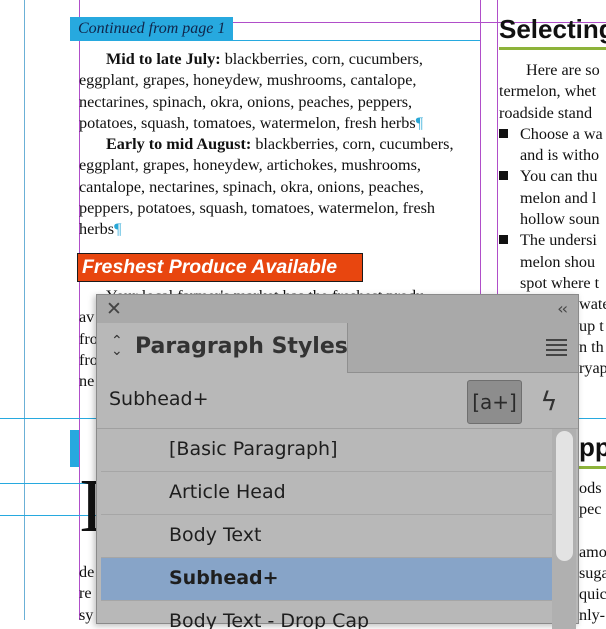  I want to click on scrollbar-thumb, so click(564, 496).